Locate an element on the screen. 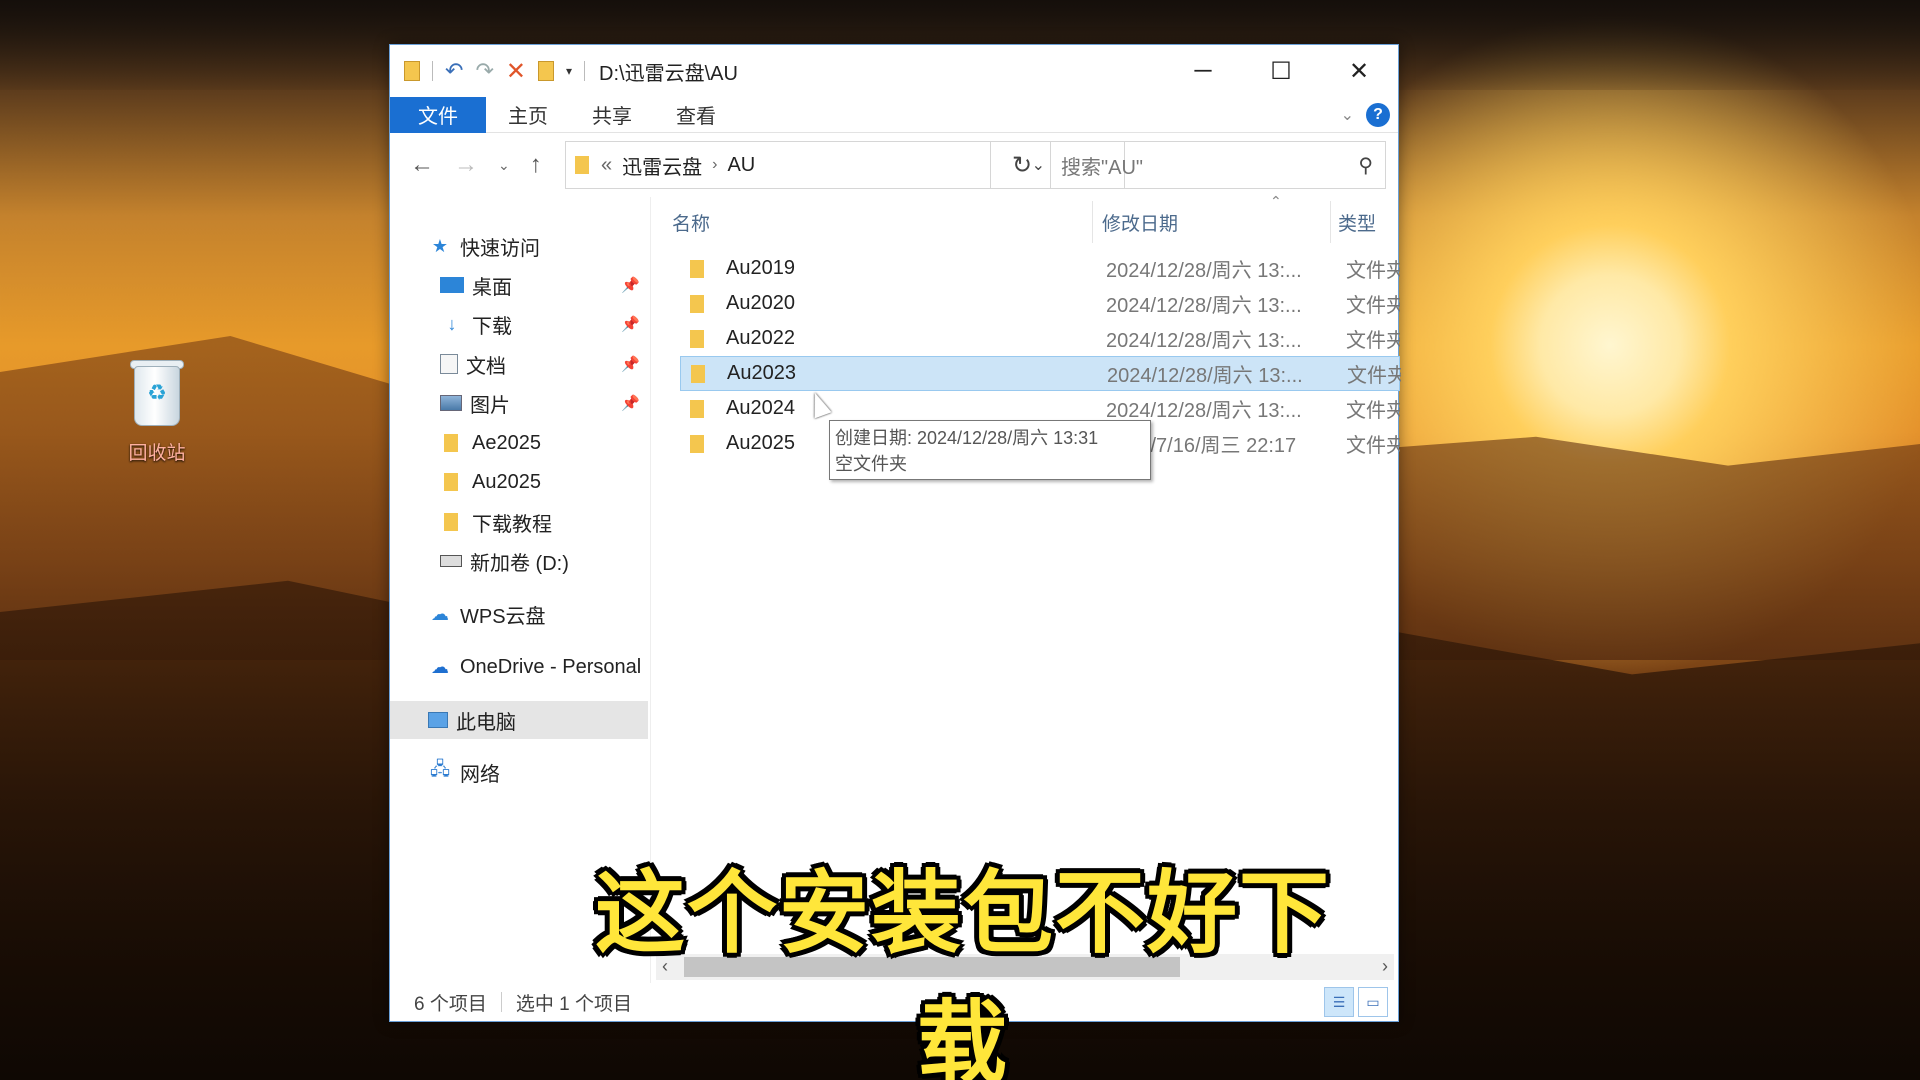  redo-icon: ↷ is located at coordinates (484, 71).